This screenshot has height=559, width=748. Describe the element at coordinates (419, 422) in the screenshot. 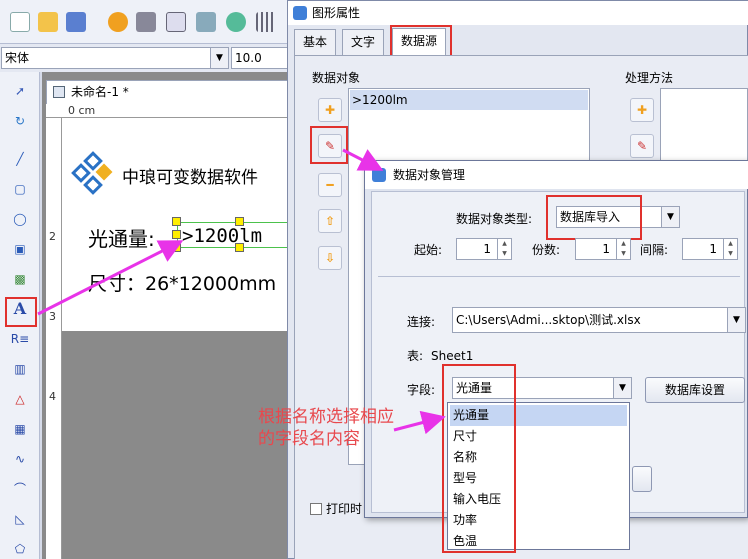

I see `arrow-field-list` at that location.